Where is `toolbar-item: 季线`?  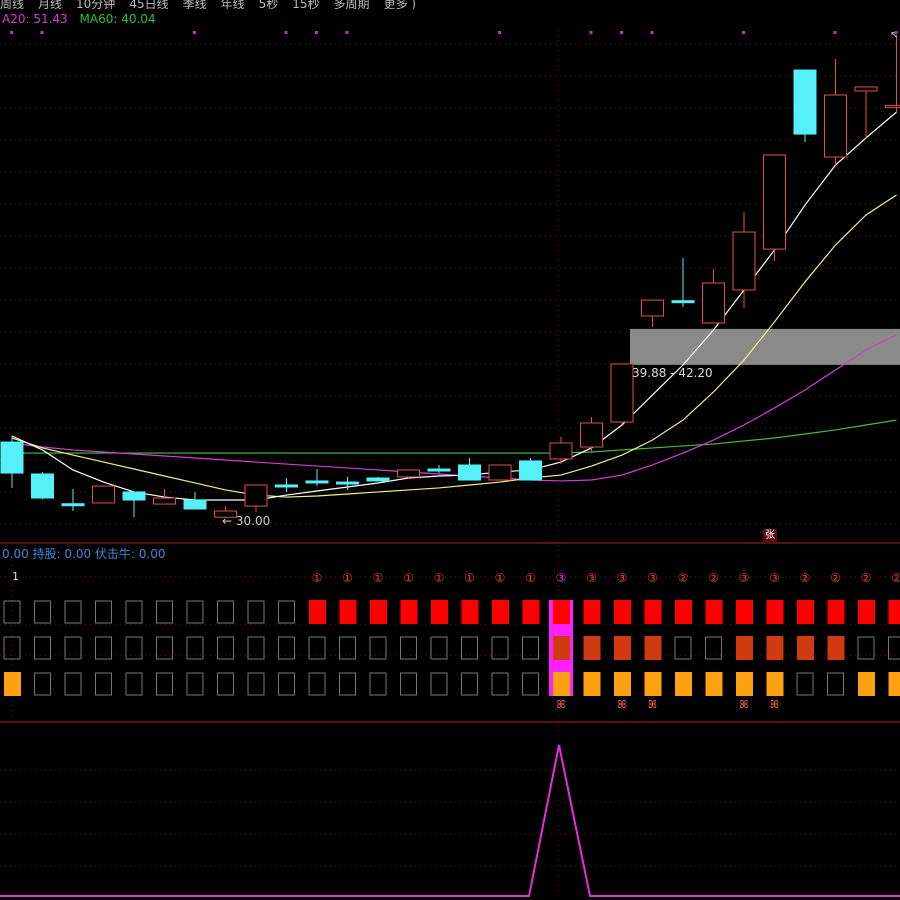 toolbar-item: 季线 is located at coordinates (195, 4).